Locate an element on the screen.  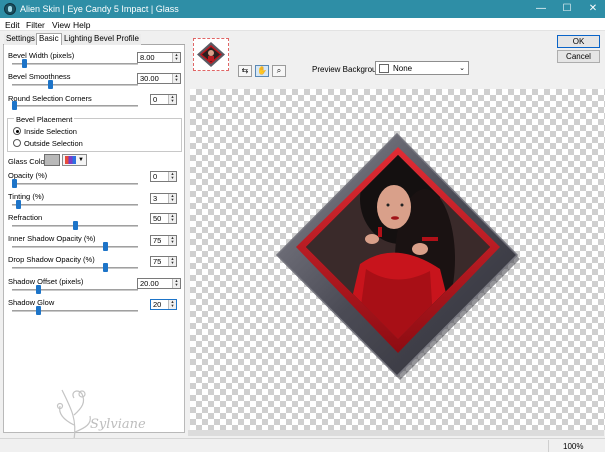
preview-background-swatch is located at coordinates (384, 68).